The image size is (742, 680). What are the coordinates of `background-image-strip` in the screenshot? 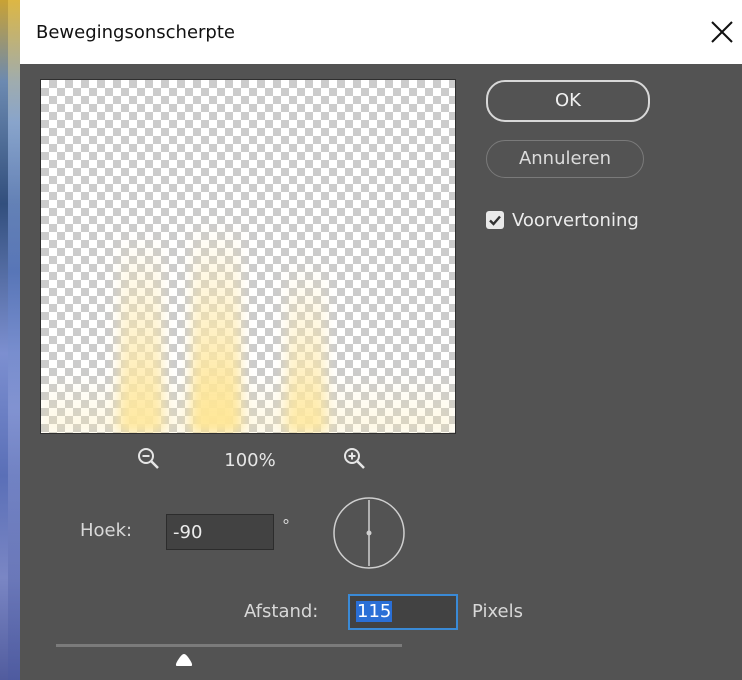 It's located at (10, 340).